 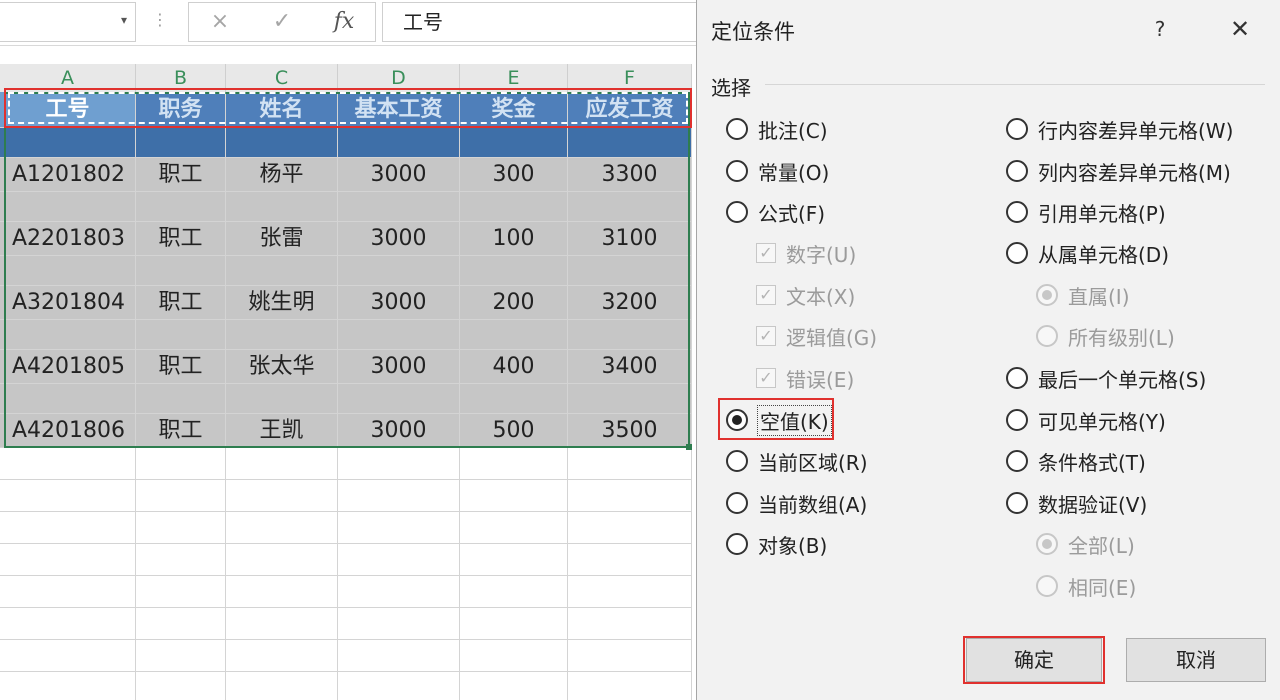 I want to click on data-cell-e: 400, so click(x=514, y=367).